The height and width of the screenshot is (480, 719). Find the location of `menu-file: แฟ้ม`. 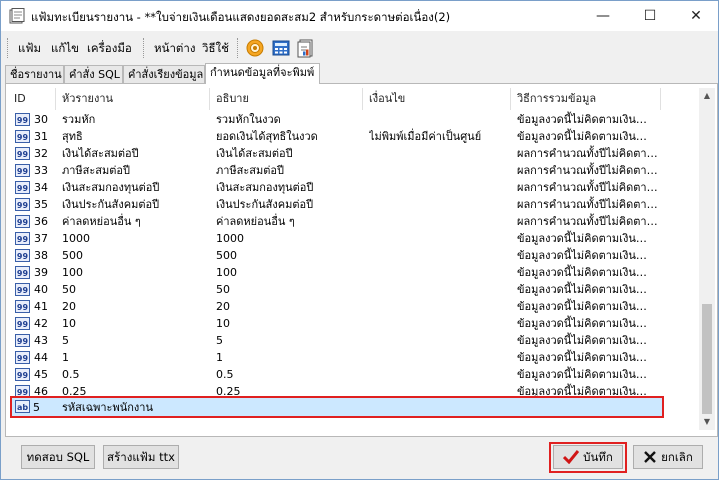

menu-file: แฟ้ม is located at coordinates (29, 49).